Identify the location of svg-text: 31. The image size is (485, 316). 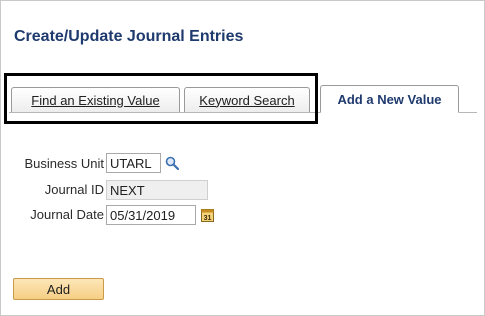
(207, 218).